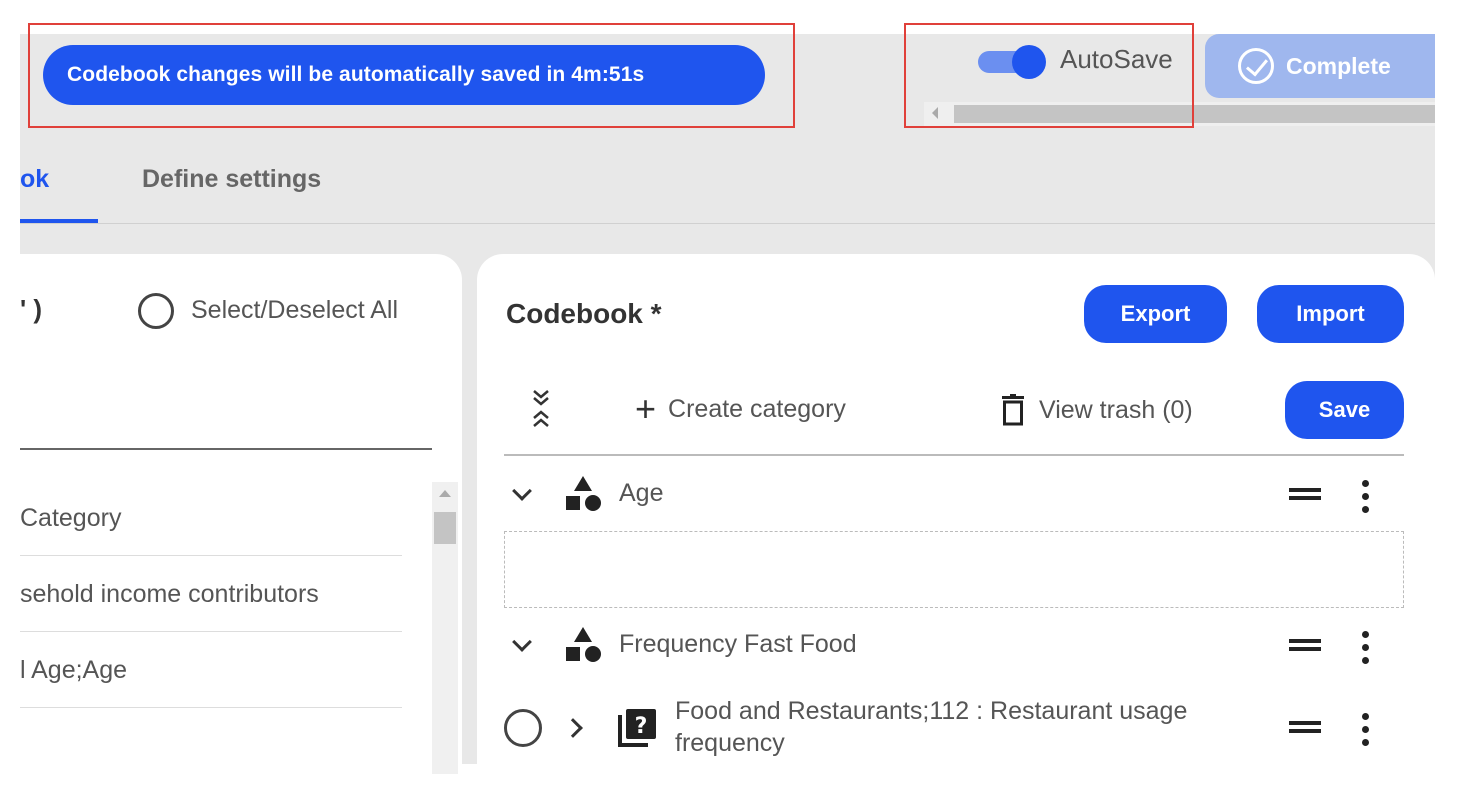 Image resolution: width=1458 pixels, height=804 pixels. What do you see at coordinates (445, 628) in the screenshot?
I see `vertical-scrollbar` at bounding box center [445, 628].